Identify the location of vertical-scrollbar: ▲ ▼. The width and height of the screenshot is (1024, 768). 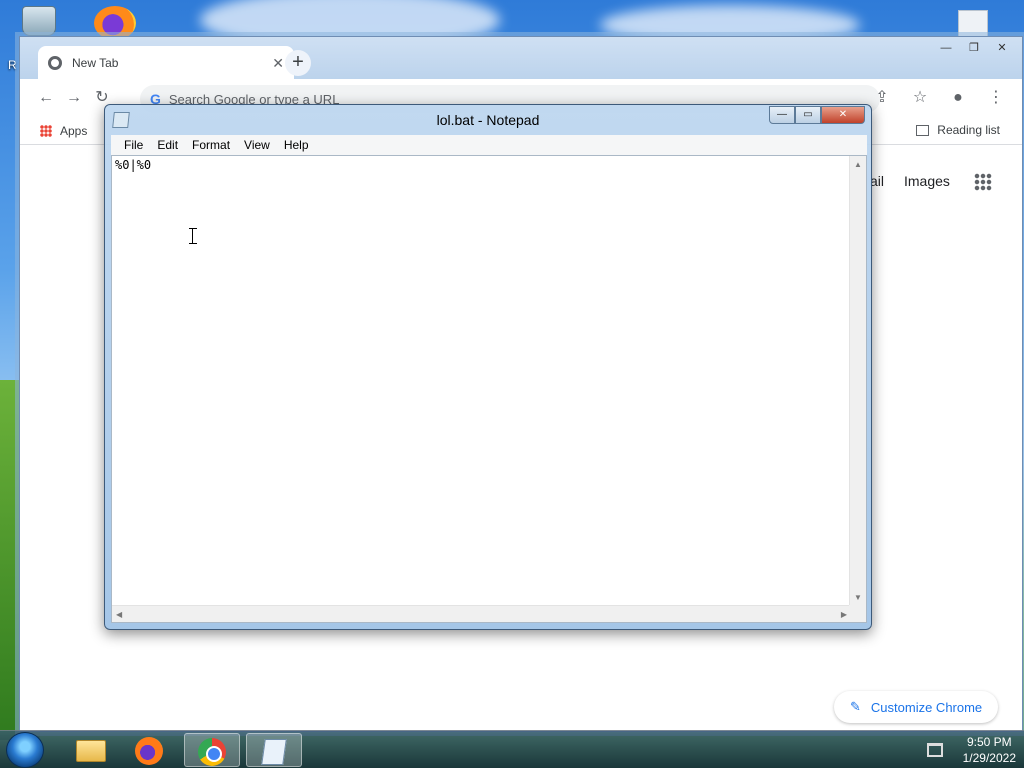
(857, 381).